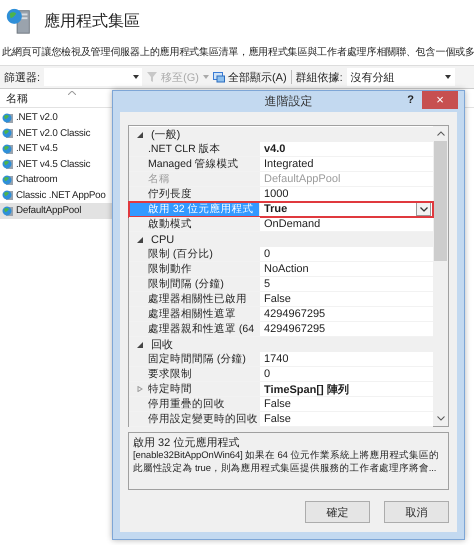  Describe the element at coordinates (72, 93) in the screenshot. I see `sort-caret-icon` at that location.